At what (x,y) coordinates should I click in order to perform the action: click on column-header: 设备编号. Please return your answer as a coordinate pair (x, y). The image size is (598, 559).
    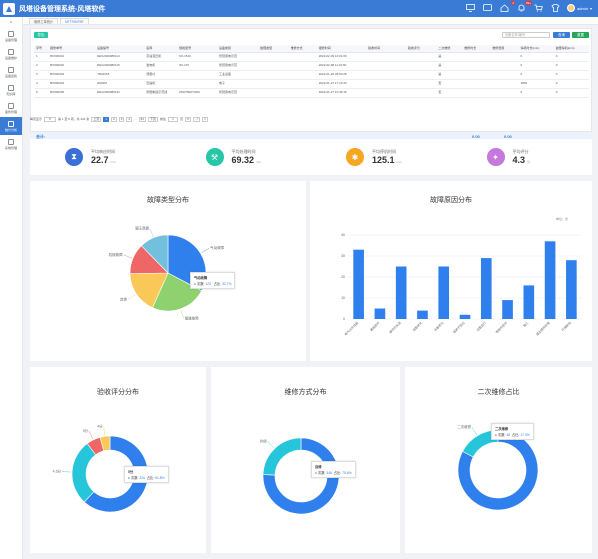
    Looking at the image, I should click on (120, 49).